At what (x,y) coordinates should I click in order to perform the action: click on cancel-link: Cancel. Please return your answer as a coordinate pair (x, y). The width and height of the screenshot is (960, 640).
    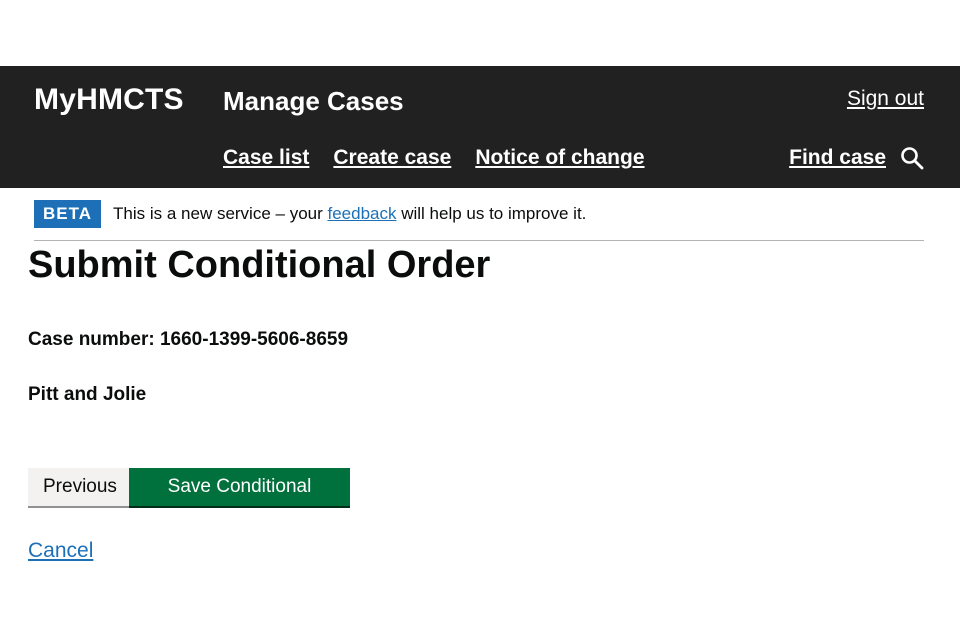
    Looking at the image, I should click on (60, 551).